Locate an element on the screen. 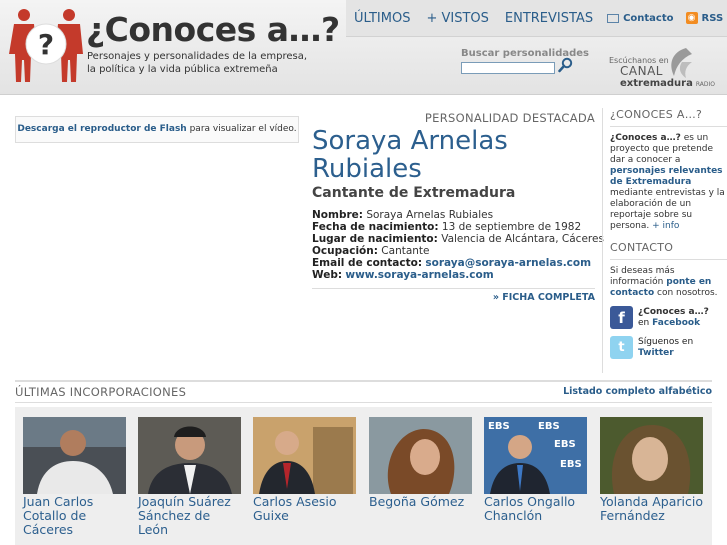 The image size is (727, 545). detail-key: Nombre: is located at coordinates (337, 215).